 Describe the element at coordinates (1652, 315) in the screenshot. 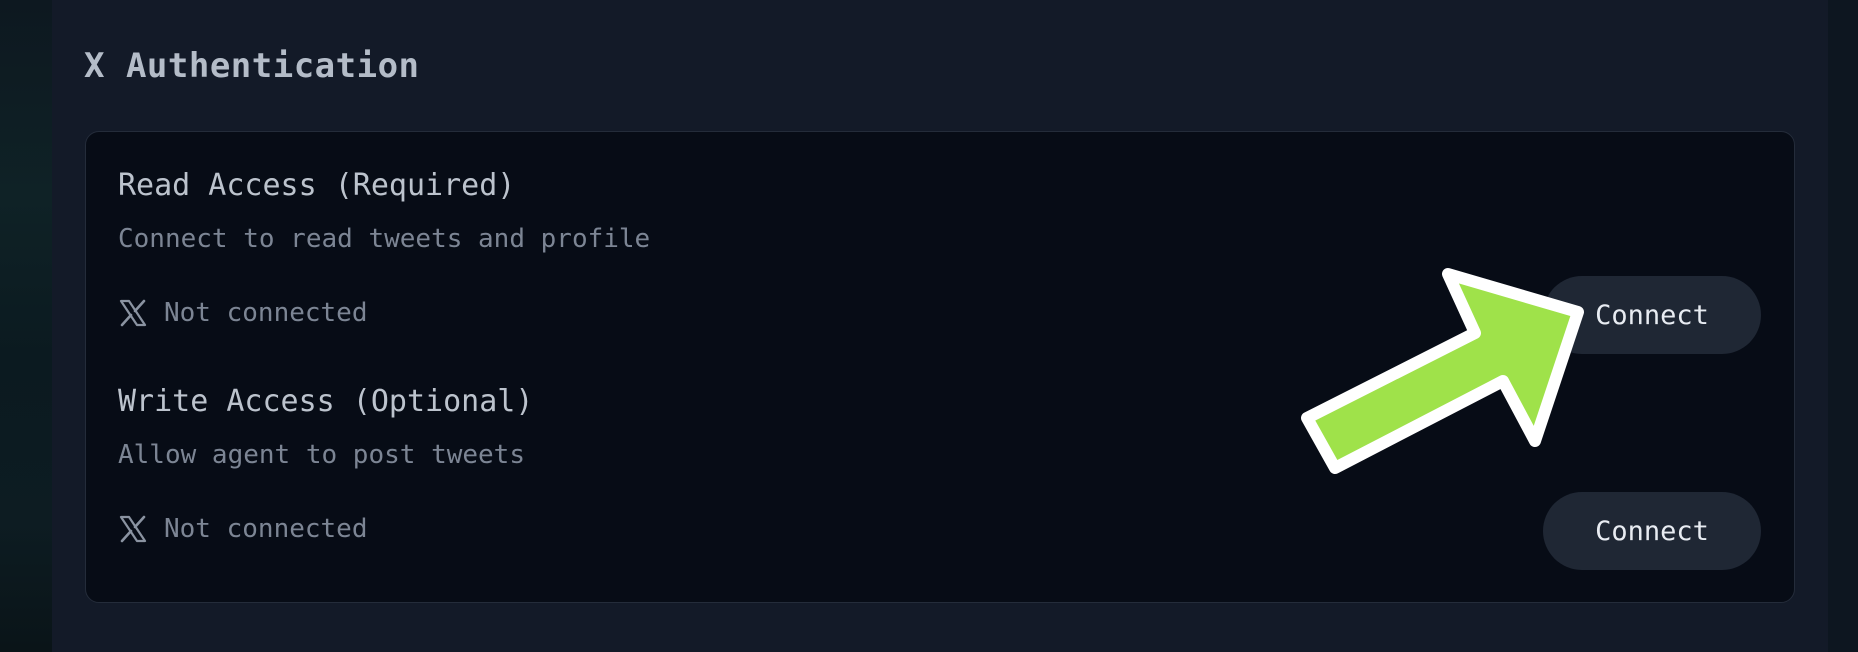

I see `read-access-connect-button: Connect` at that location.